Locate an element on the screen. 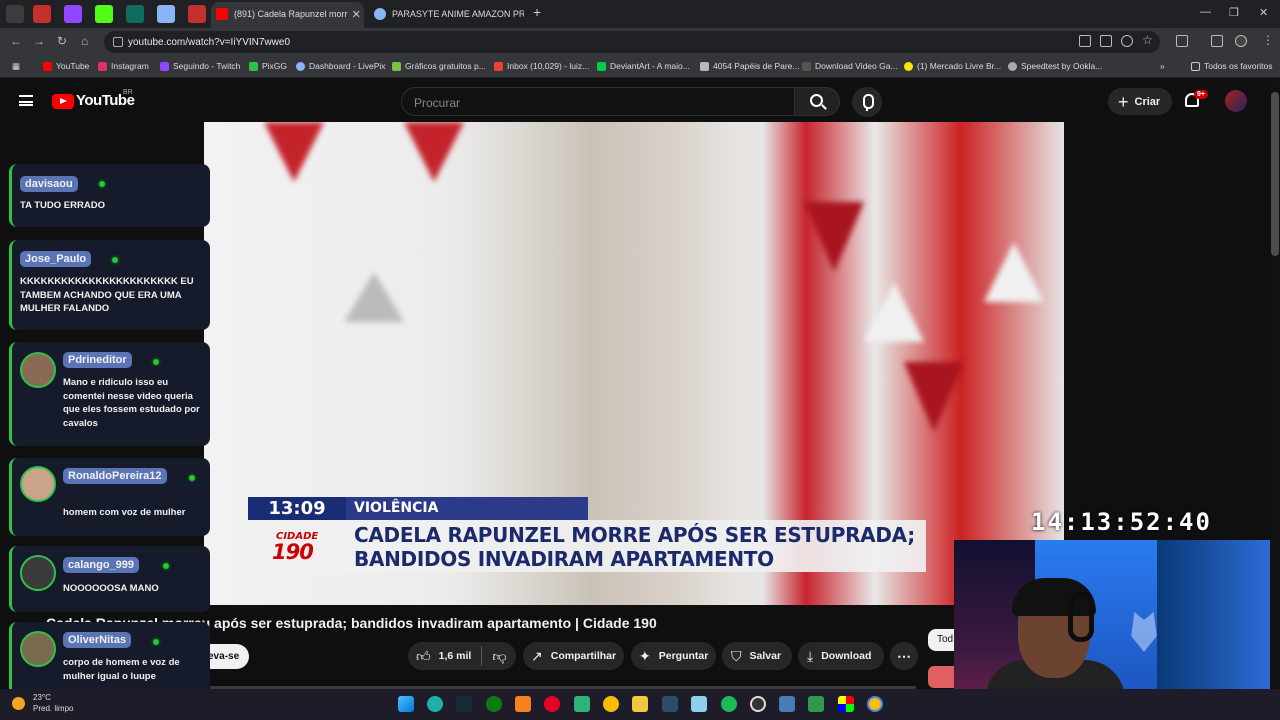 The width and height of the screenshot is (1280, 720). tab-label: PARASYTE ANIME AMAZON PR is located at coordinates (458, 14).